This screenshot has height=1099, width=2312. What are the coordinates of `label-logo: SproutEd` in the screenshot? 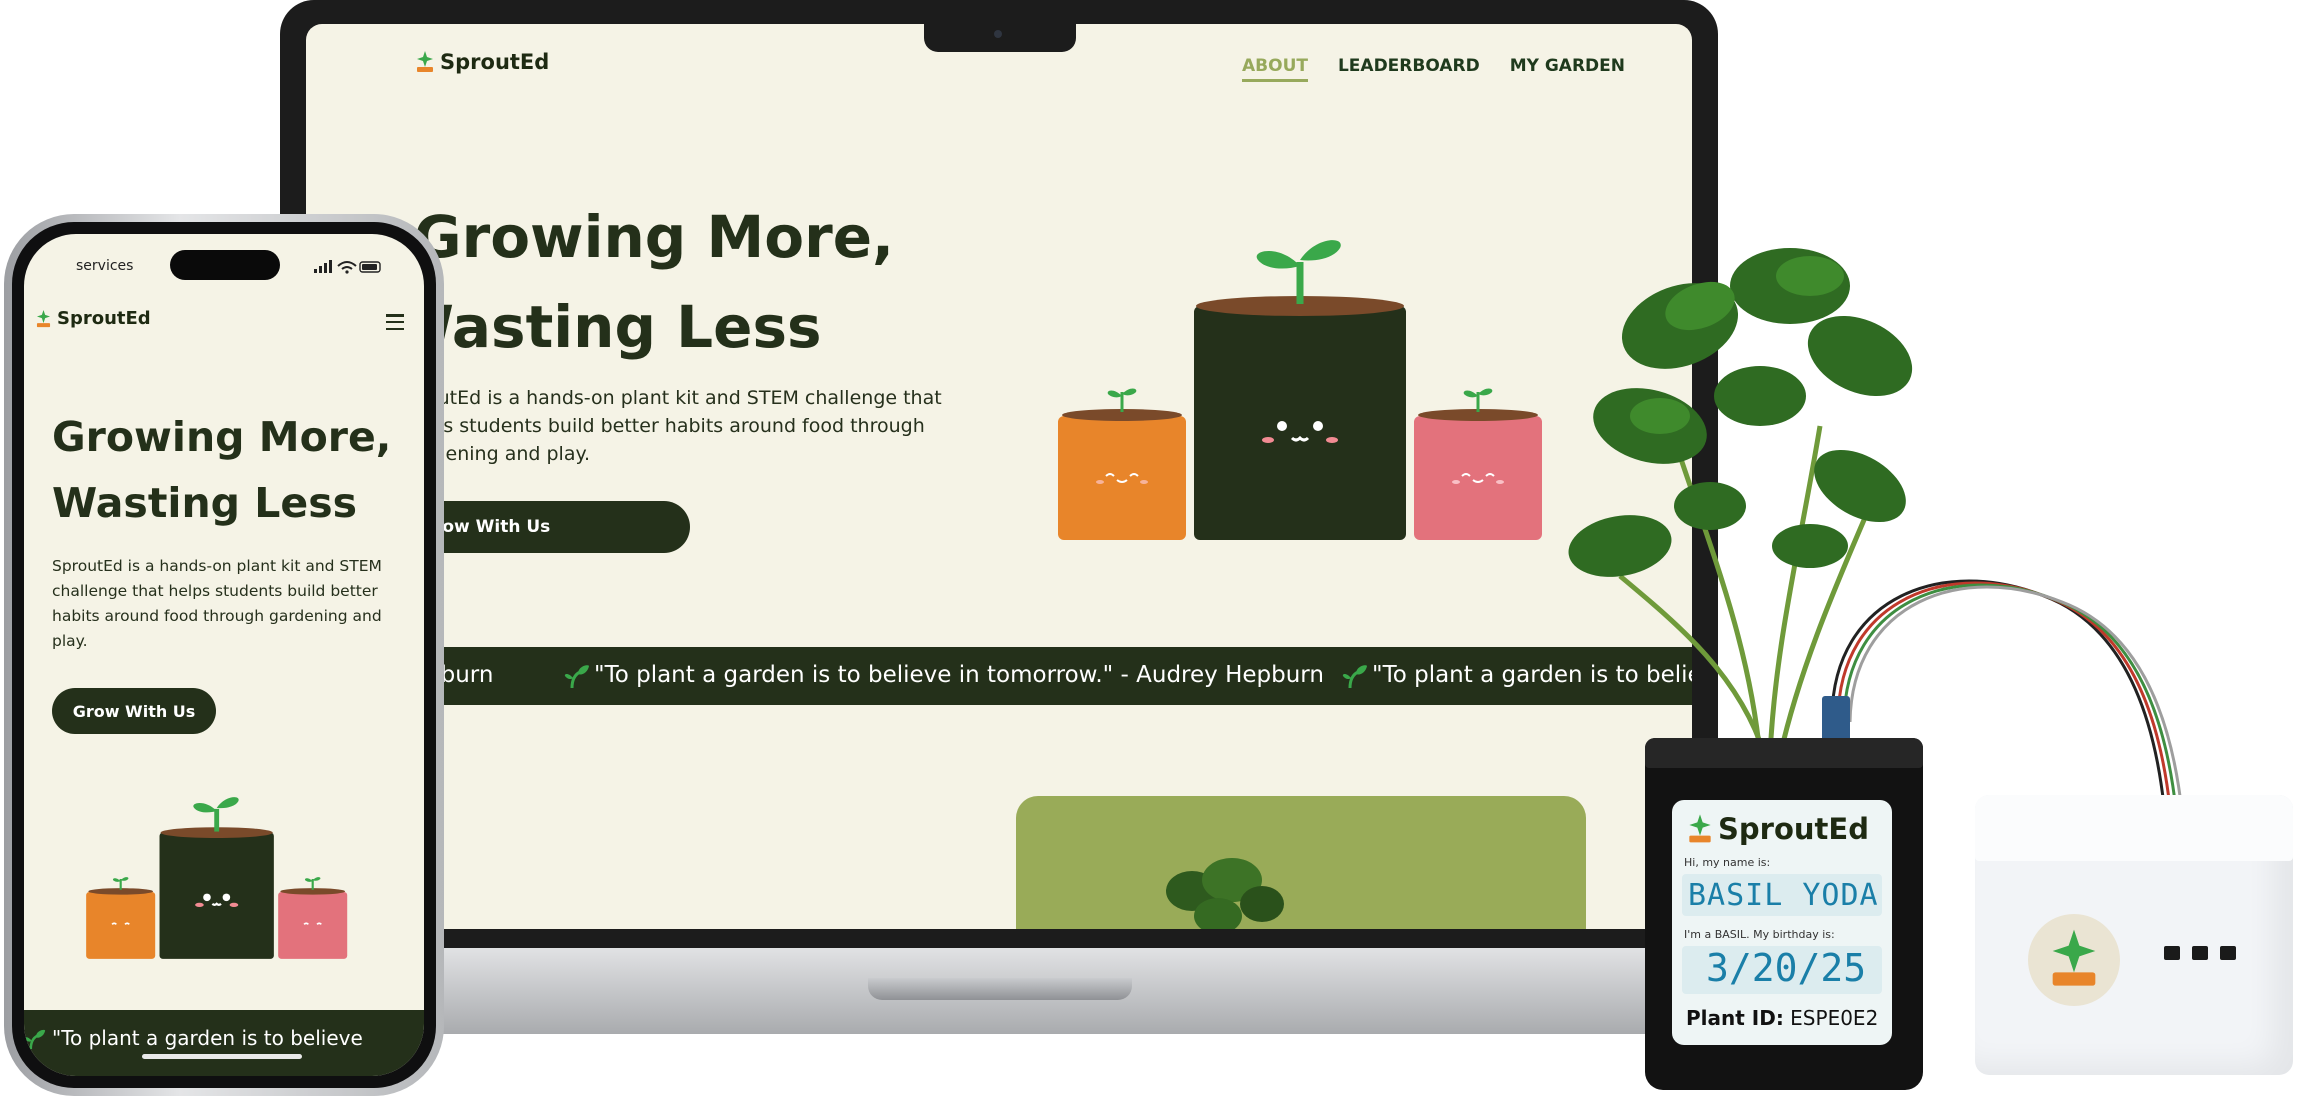 It's located at (1778, 829).